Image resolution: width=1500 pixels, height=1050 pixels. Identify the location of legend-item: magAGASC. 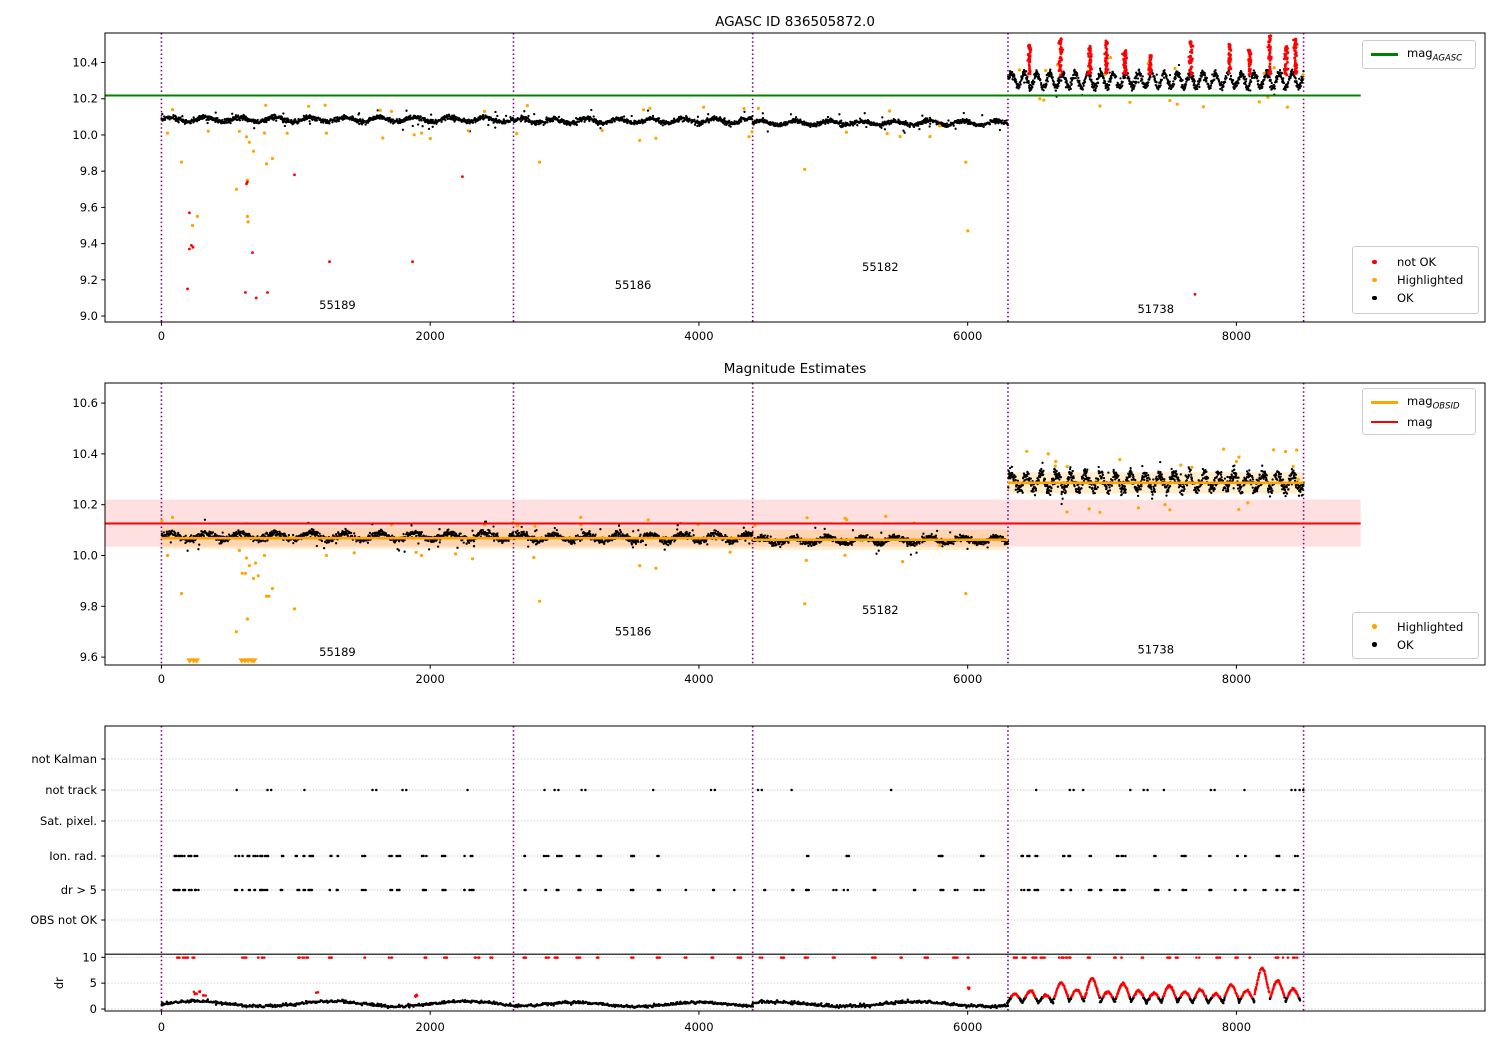
(1419, 54).